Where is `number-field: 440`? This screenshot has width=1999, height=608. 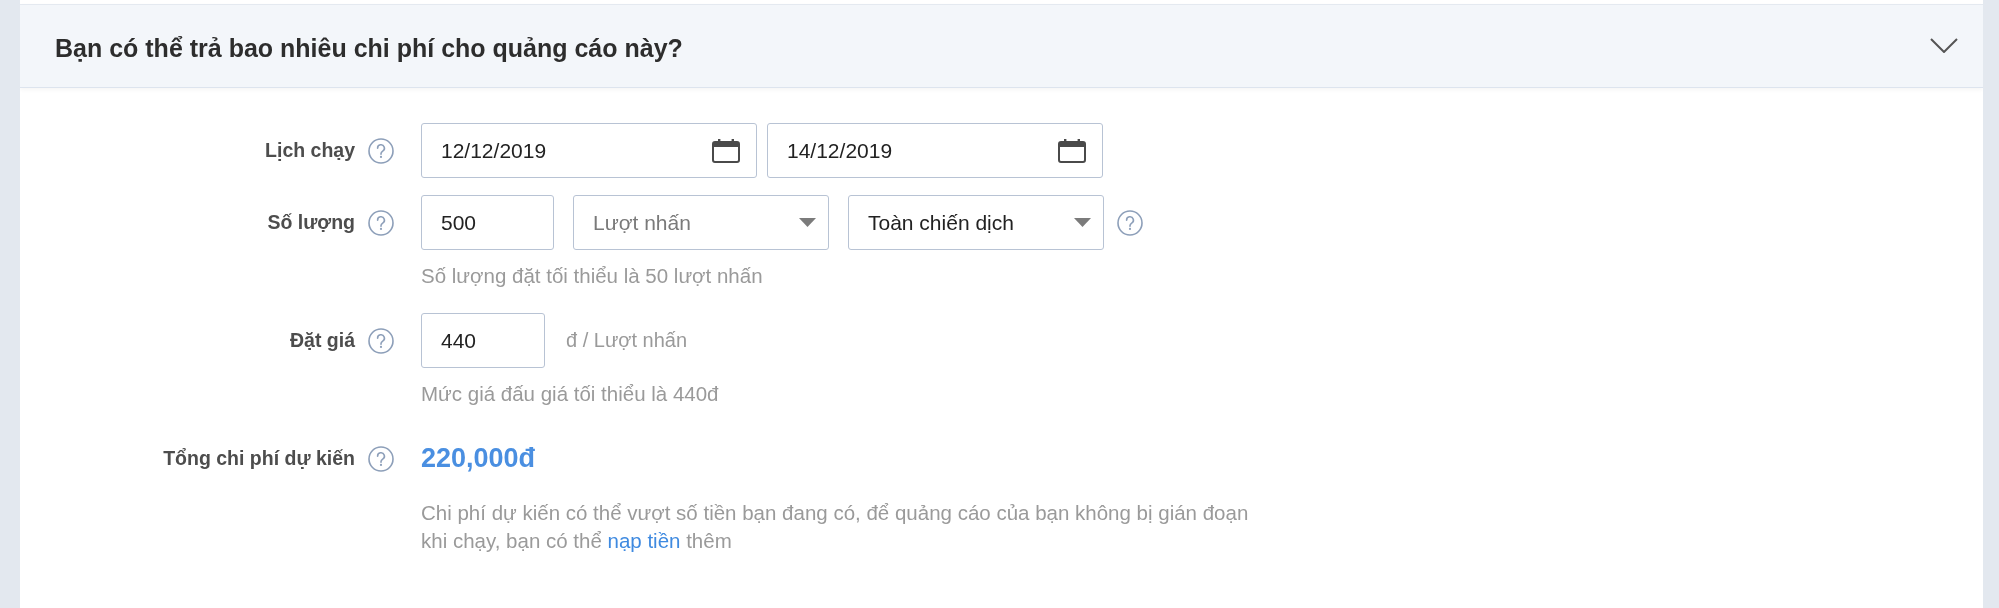
number-field: 440 is located at coordinates (483, 340).